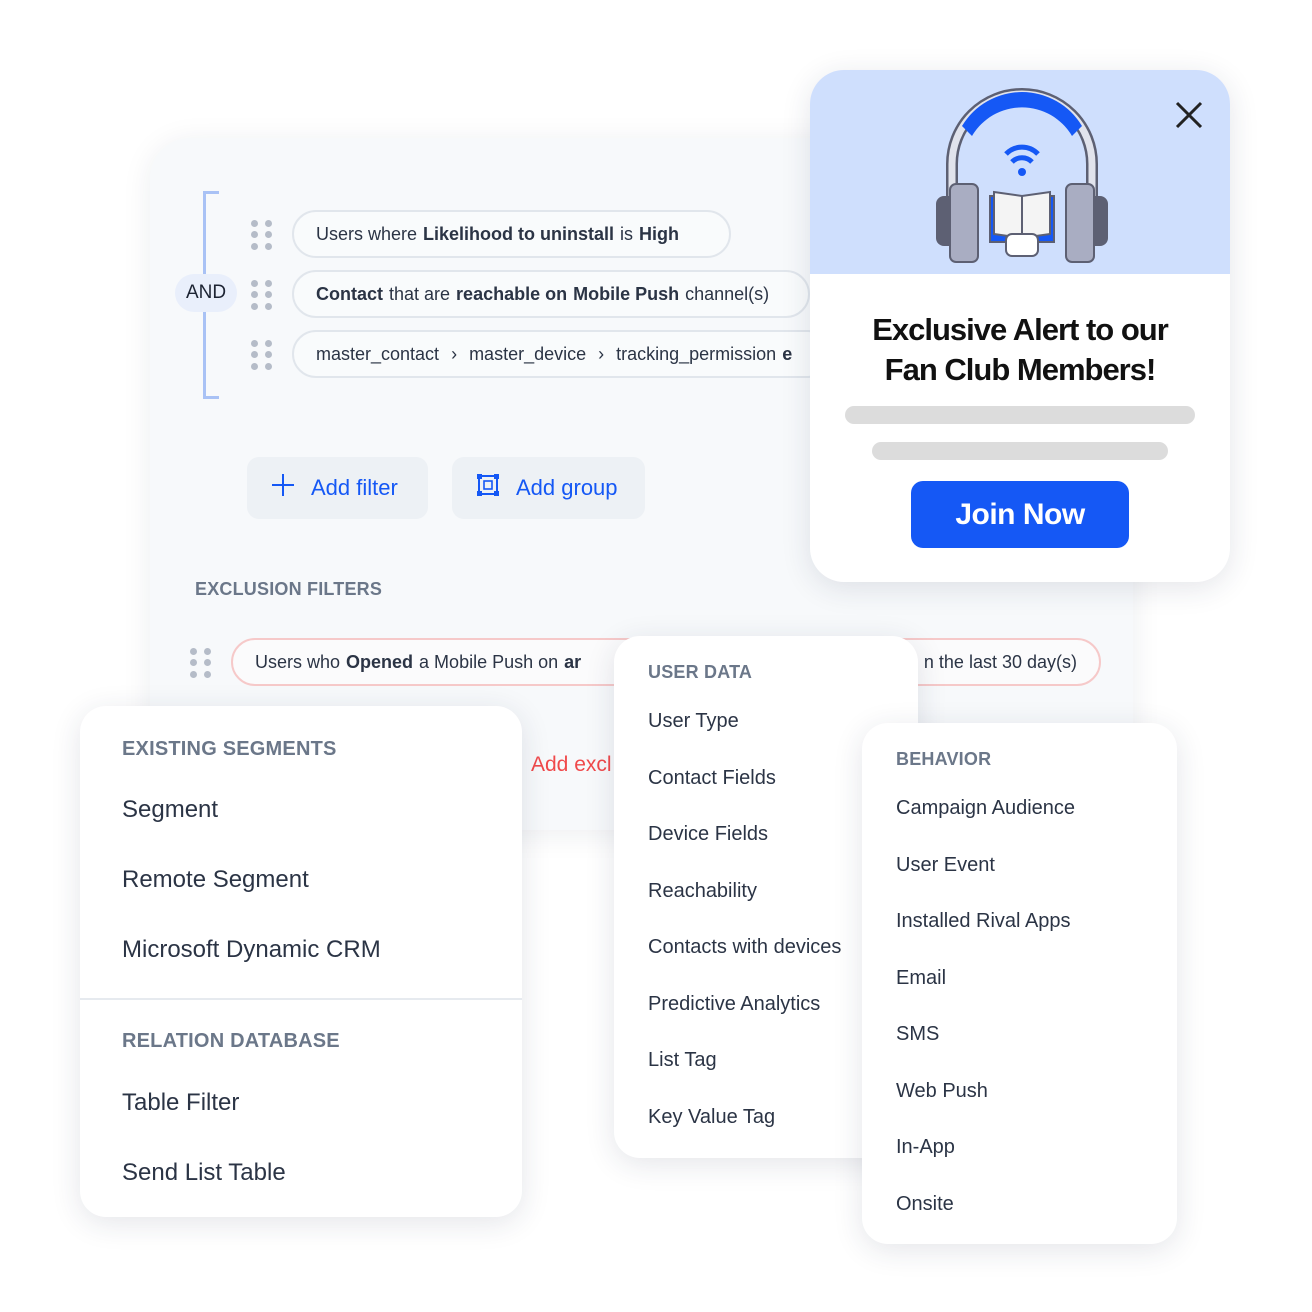 The width and height of the screenshot is (1312, 1312). What do you see at coordinates (489, 661) in the screenshot?
I see `filter-token: a Mobile Push on` at bounding box center [489, 661].